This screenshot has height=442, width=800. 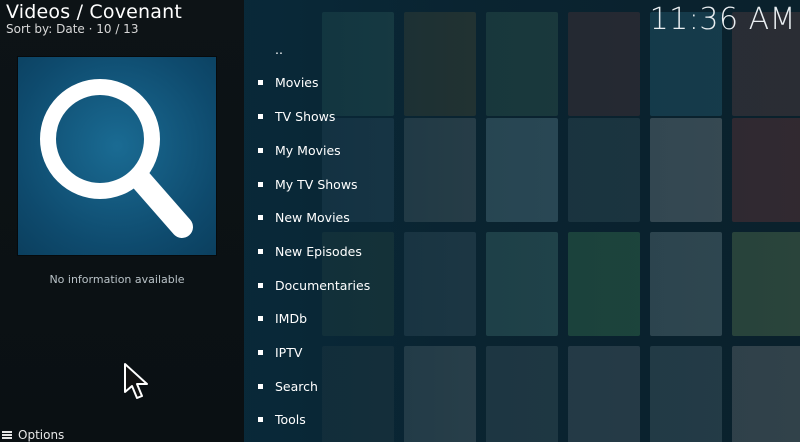 I want to click on list-item-label: Movies, so click(x=297, y=82).